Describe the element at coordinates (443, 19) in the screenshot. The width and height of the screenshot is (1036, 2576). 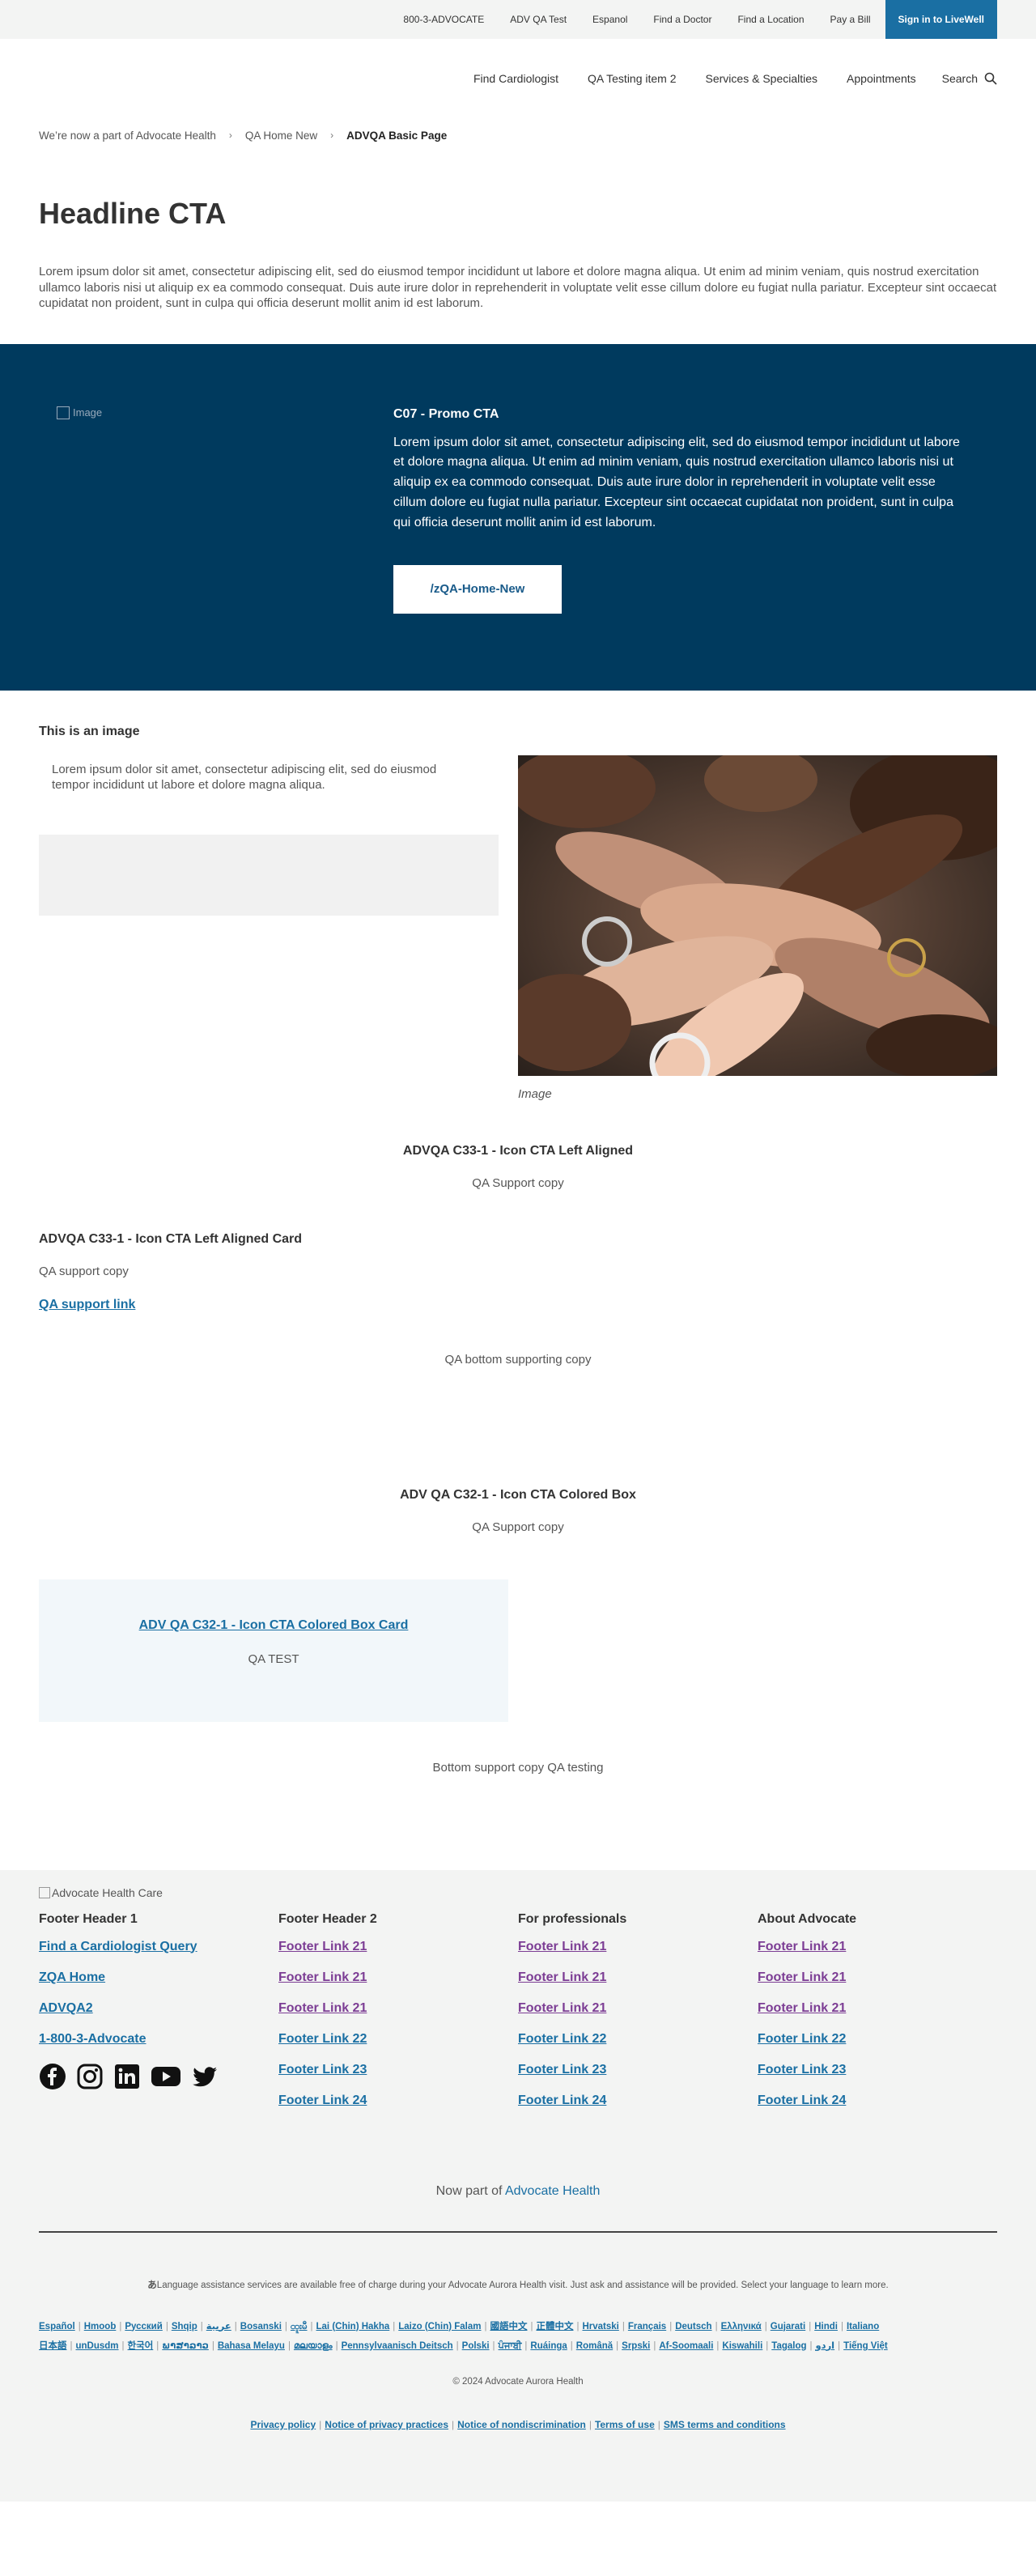
I see `utility-link-phone: 800-3-ADVOCATE` at that location.